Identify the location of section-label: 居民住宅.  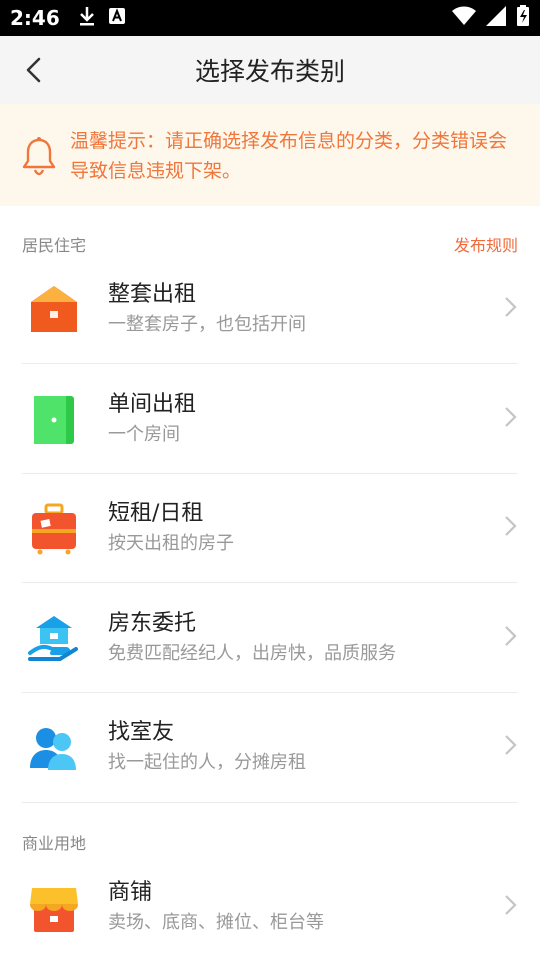
(54, 245).